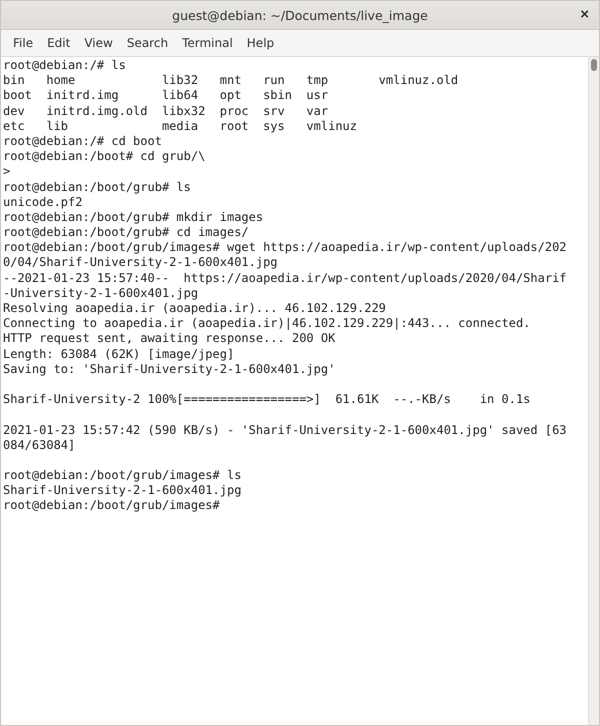 The width and height of the screenshot is (600, 726). What do you see at coordinates (300, 15) in the screenshot?
I see `window-title: guest@debian: ~/Documents/live_image` at bounding box center [300, 15].